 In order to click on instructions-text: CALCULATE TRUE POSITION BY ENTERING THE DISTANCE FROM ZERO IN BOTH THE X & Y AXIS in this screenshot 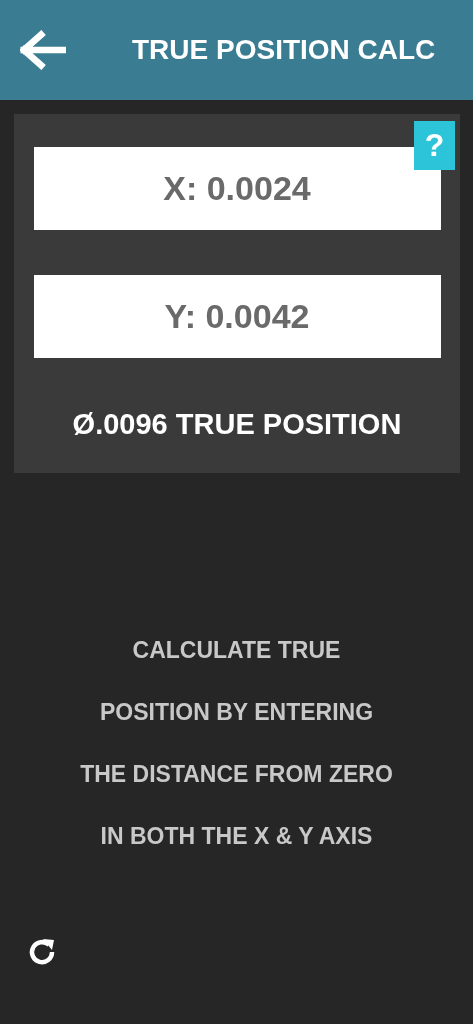, I will do `click(236, 743)`.